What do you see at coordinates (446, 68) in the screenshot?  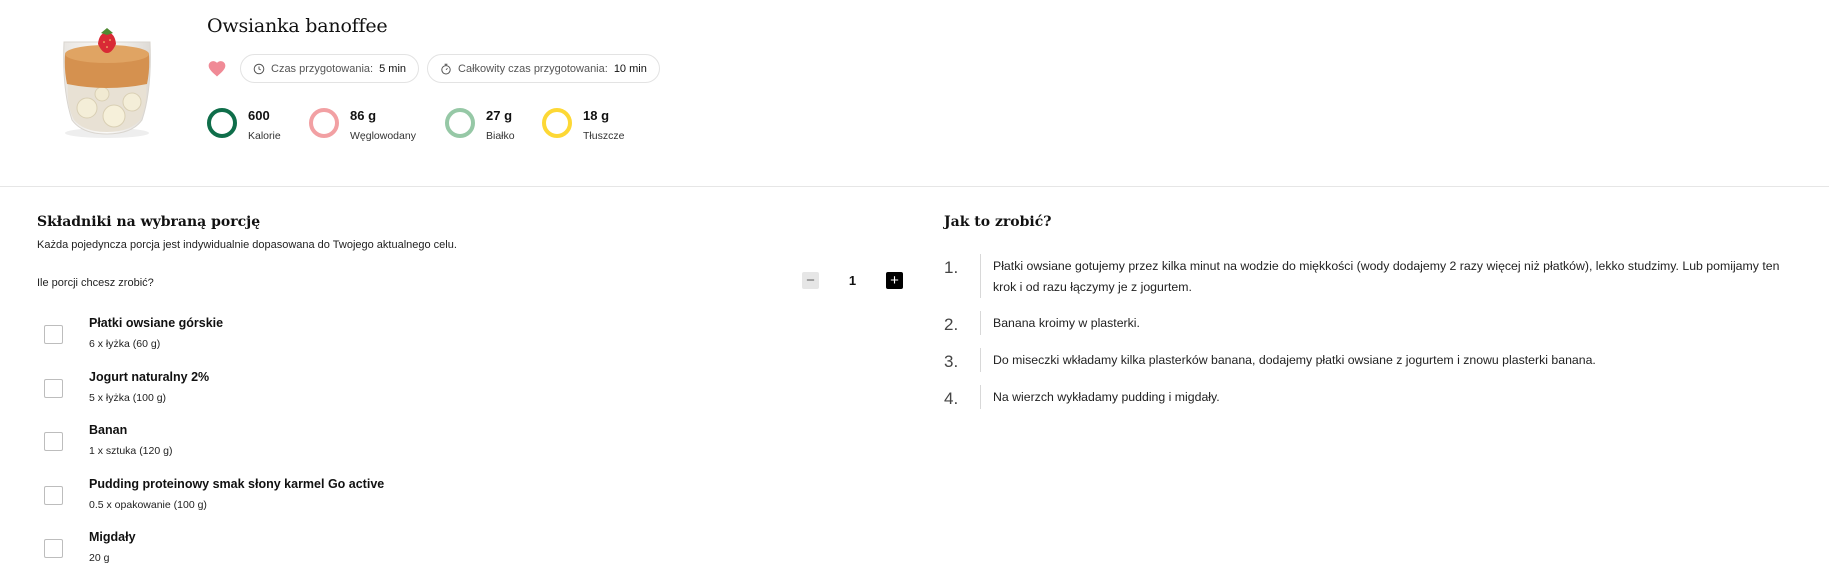 I see `timer-icon` at bounding box center [446, 68].